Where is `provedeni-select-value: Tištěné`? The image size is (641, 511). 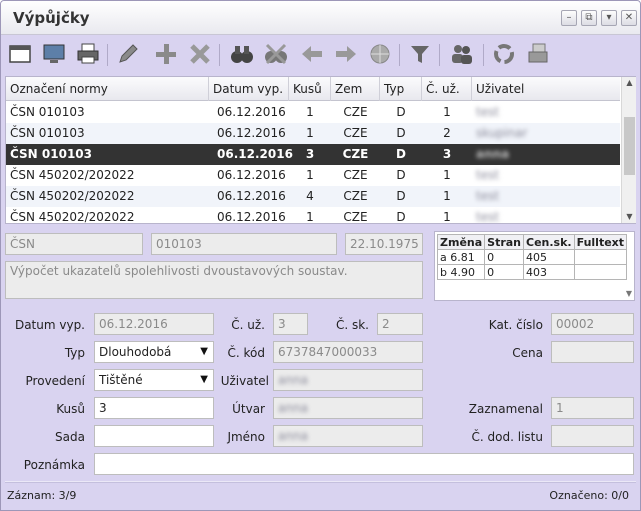
provedeni-select-value: Tištěné is located at coordinates (121, 380).